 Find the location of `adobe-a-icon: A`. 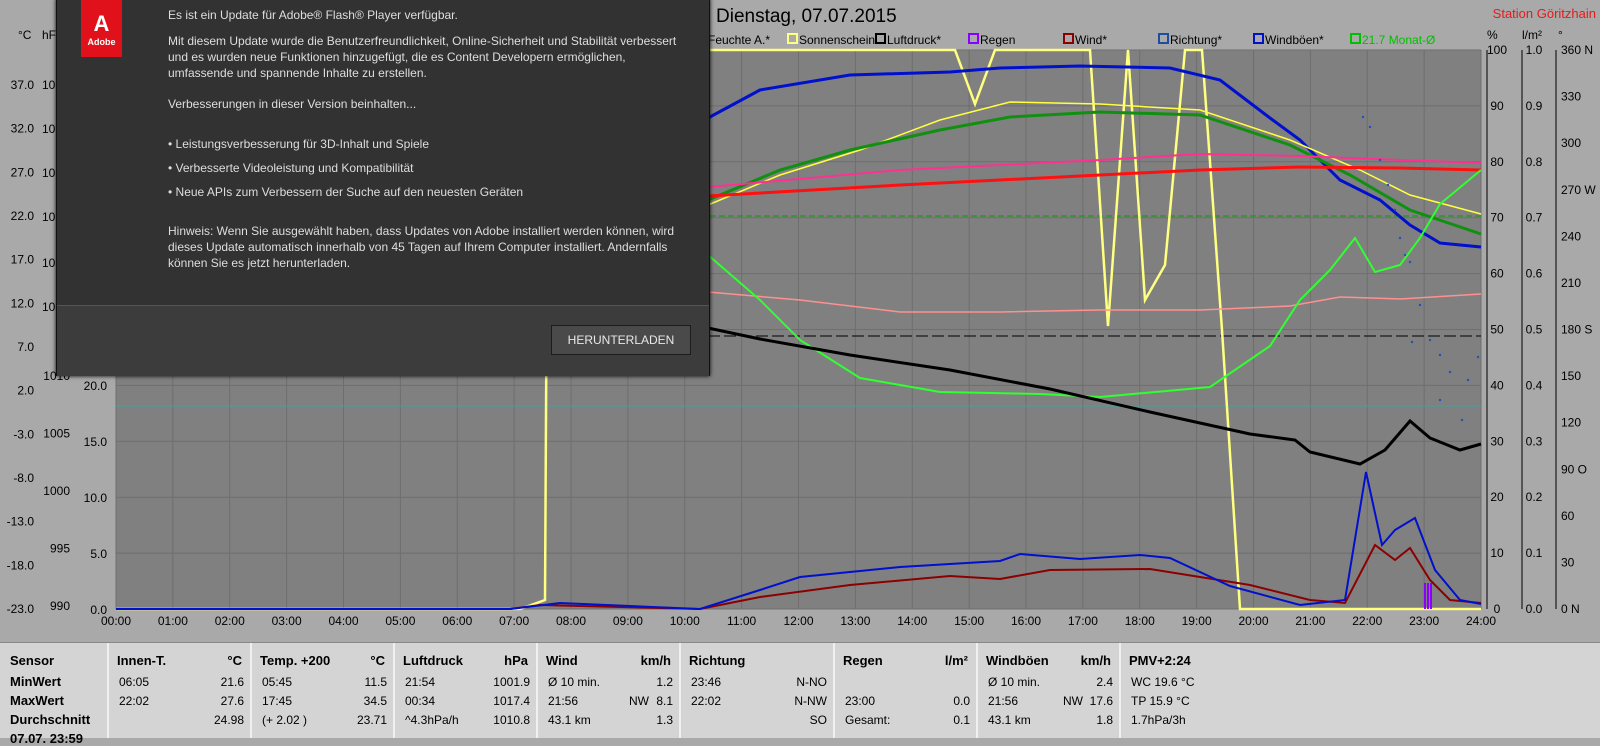

adobe-a-icon: A is located at coordinates (101, 23).